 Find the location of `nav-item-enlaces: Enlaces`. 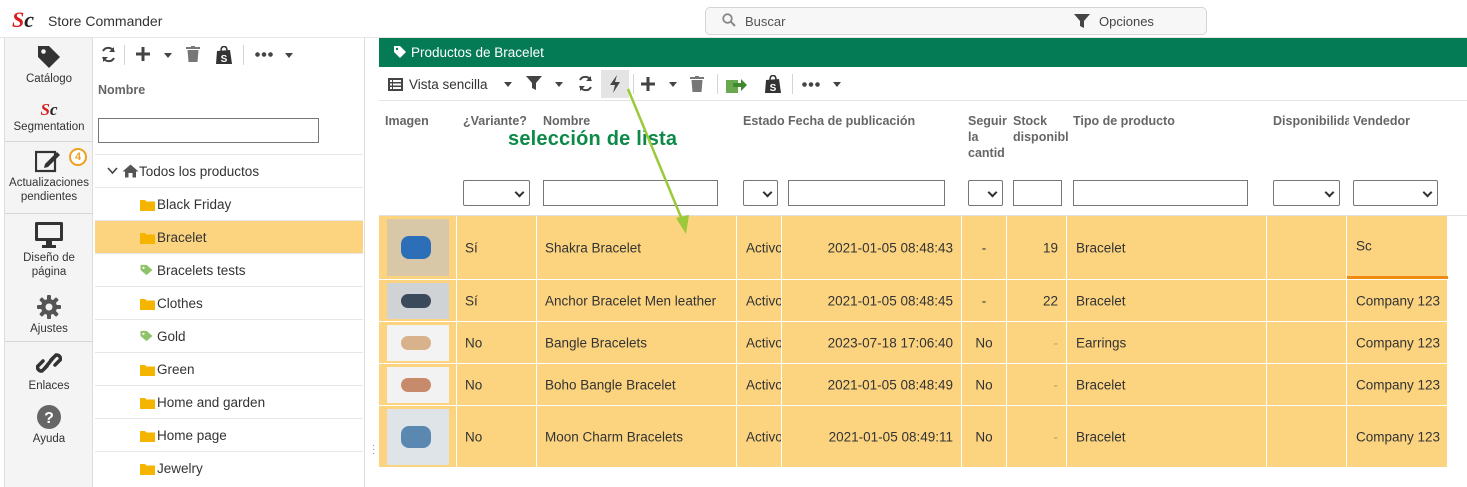

nav-item-enlaces: Enlaces is located at coordinates (49, 371).